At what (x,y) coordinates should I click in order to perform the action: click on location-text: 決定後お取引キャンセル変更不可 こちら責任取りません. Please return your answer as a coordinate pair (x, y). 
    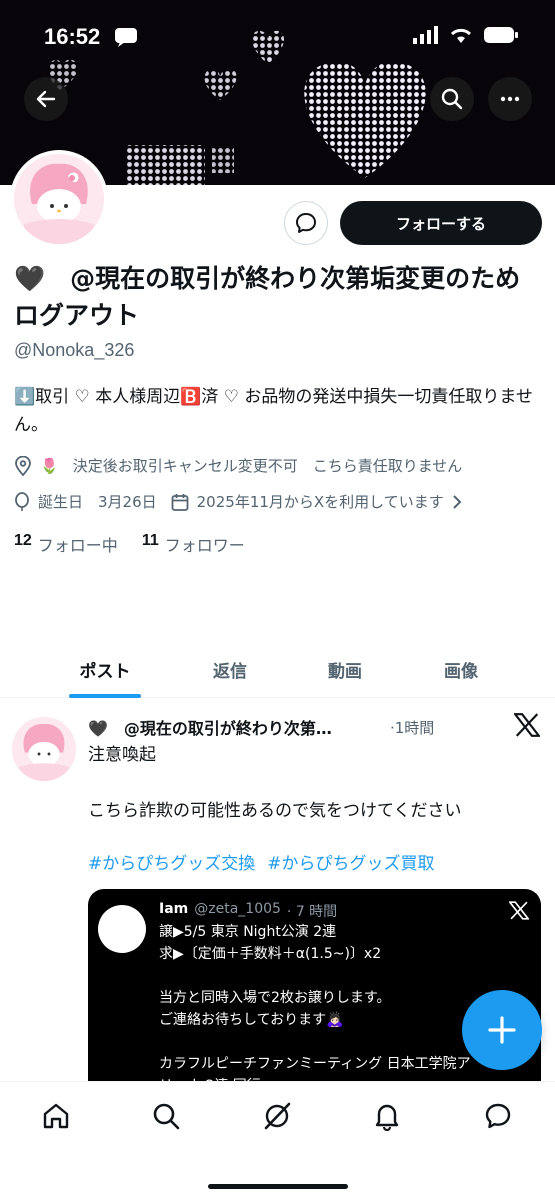
    Looking at the image, I should click on (267, 466).